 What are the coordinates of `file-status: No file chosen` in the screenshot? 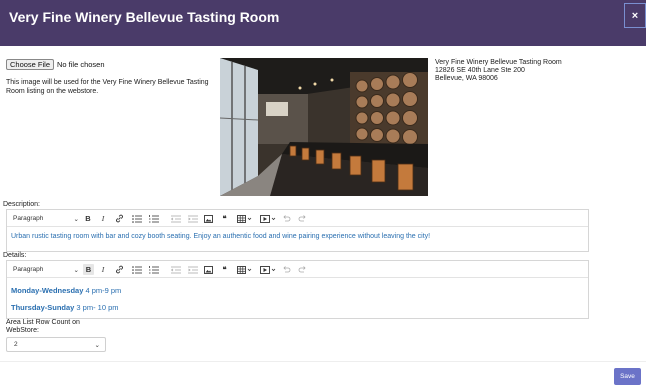 It's located at (81, 64).